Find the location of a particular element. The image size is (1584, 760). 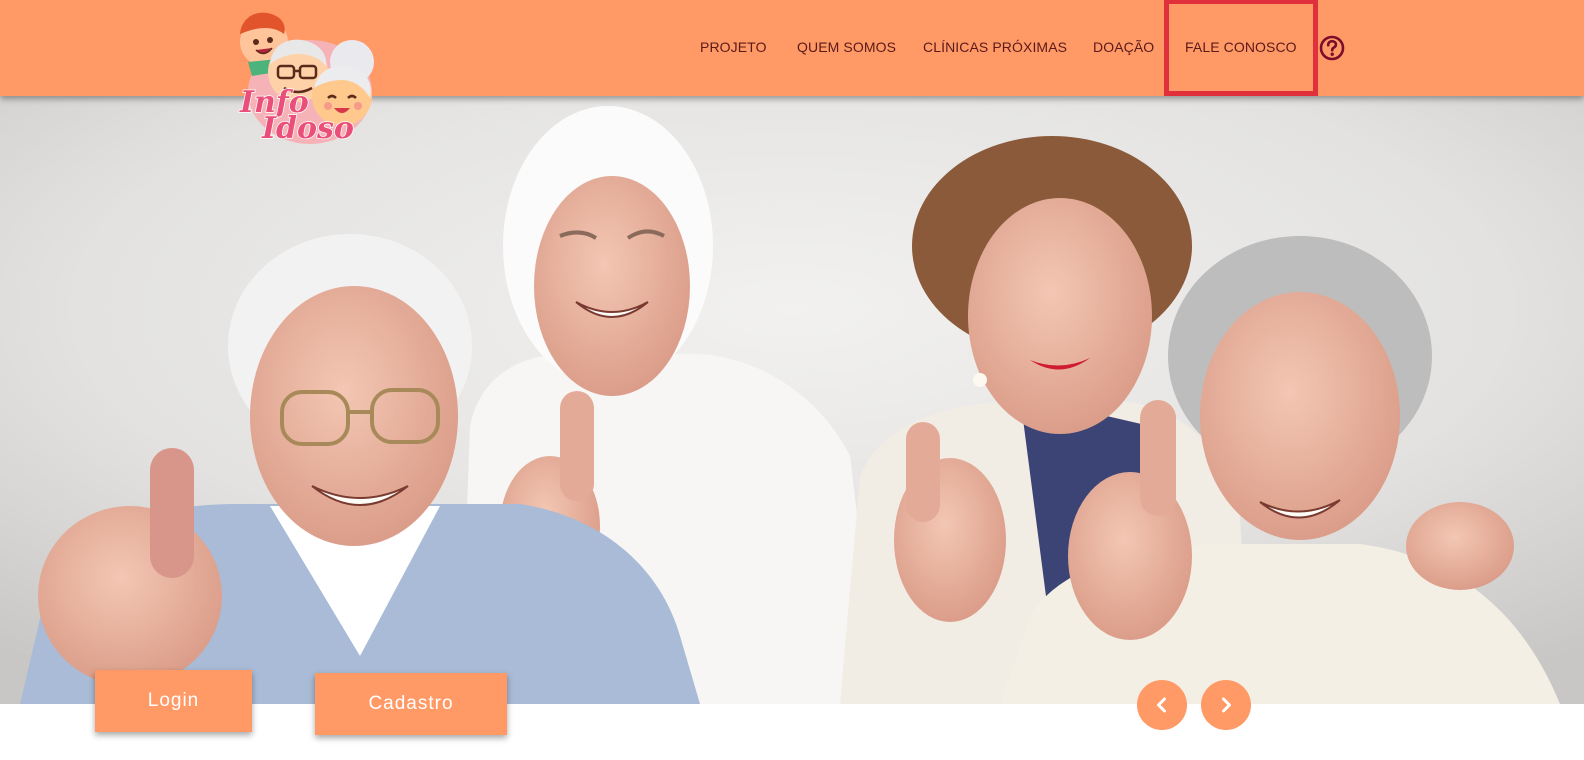

nav-item-clinicas-proximas: CLÍNICAS PRÓXIMAS is located at coordinates (995, 48).